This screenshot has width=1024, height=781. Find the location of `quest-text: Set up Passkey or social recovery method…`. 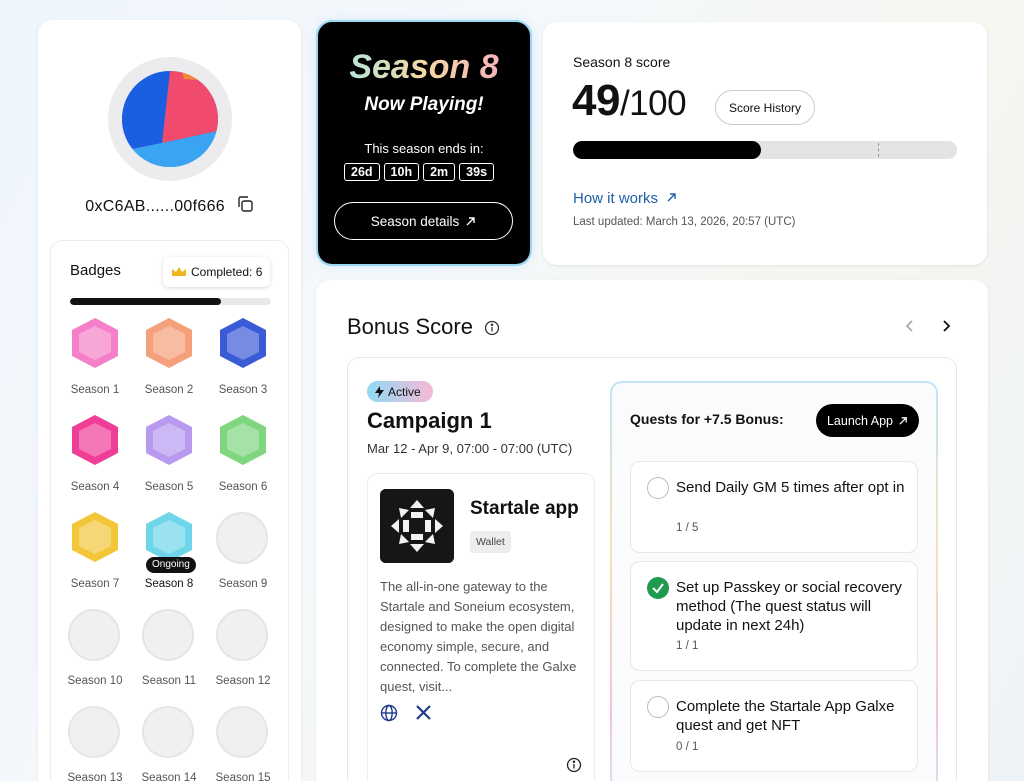

quest-text: Set up Passkey or social recovery method… is located at coordinates (789, 606).